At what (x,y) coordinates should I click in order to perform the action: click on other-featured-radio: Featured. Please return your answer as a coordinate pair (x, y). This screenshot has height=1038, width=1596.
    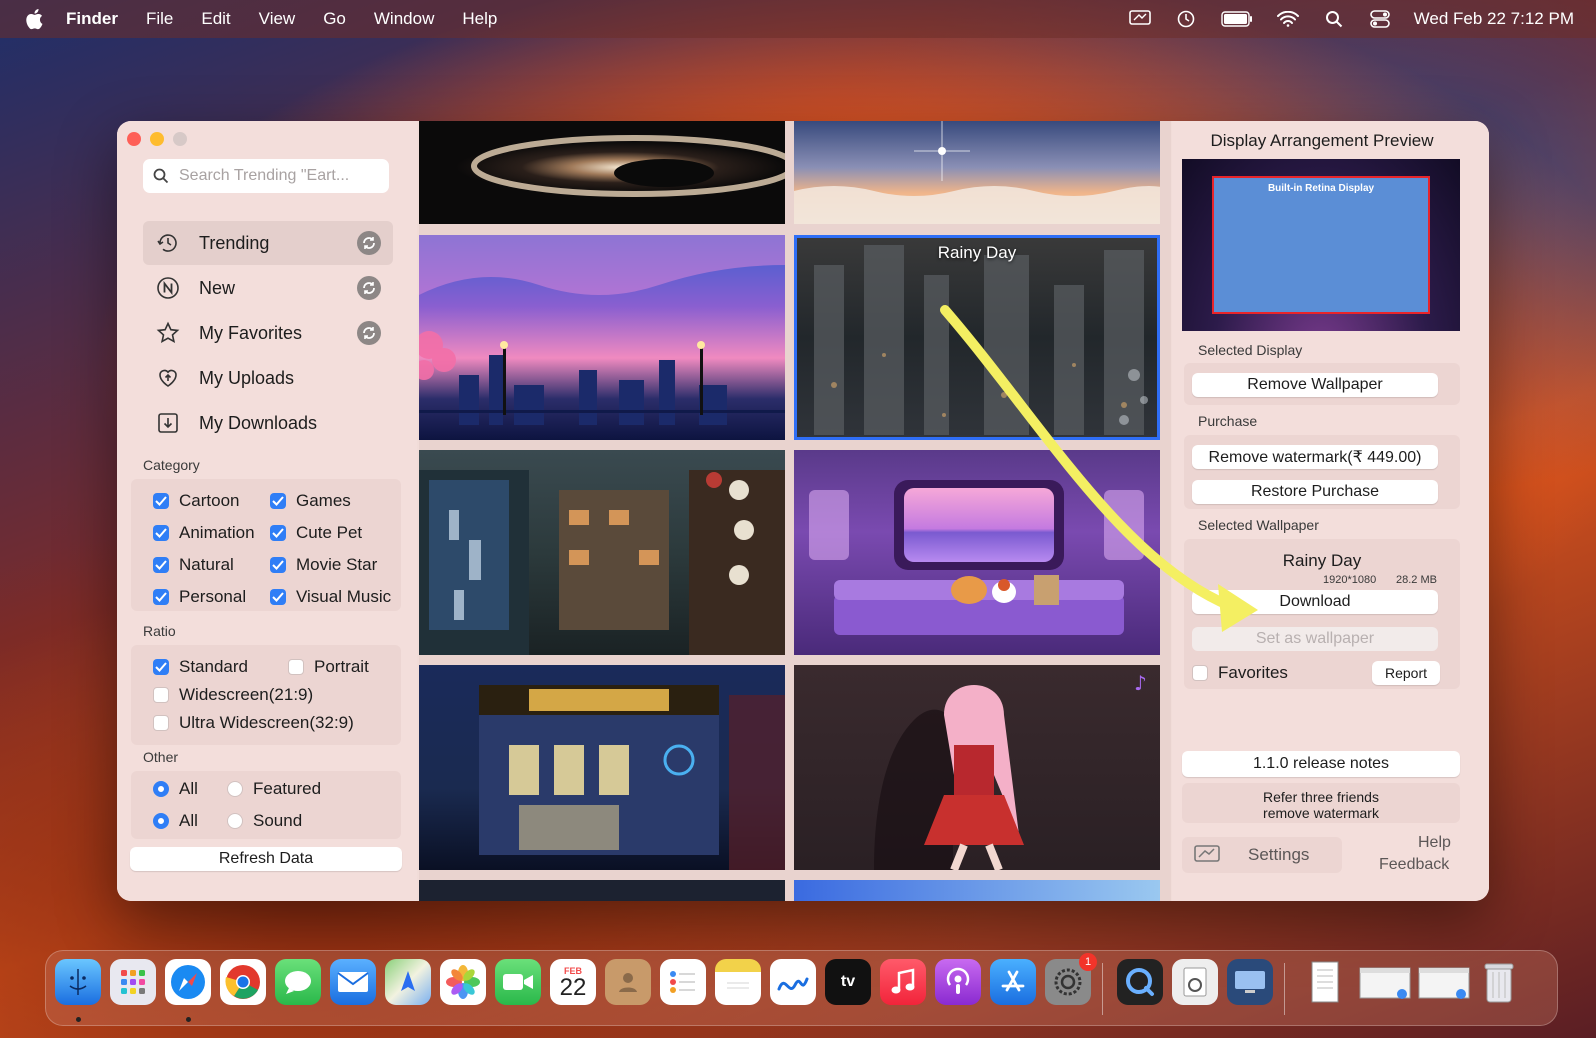
    Looking at the image, I should click on (274, 789).